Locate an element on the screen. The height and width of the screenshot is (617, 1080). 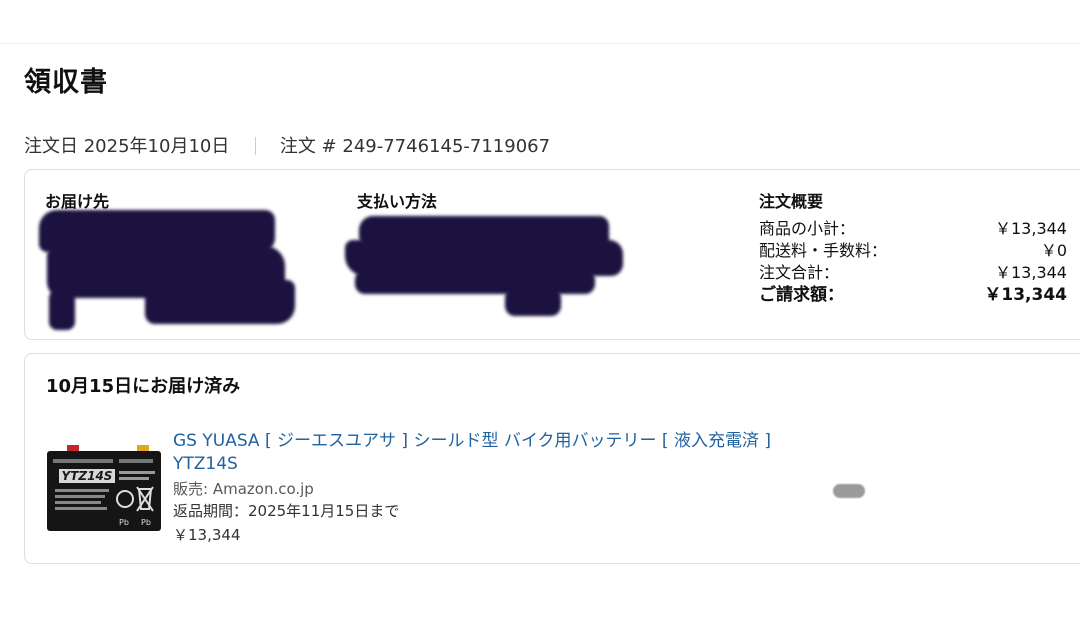
order-info: 注文日 2025年10月10日 注文 # 249-7746145-7119067 is located at coordinates (287, 145).